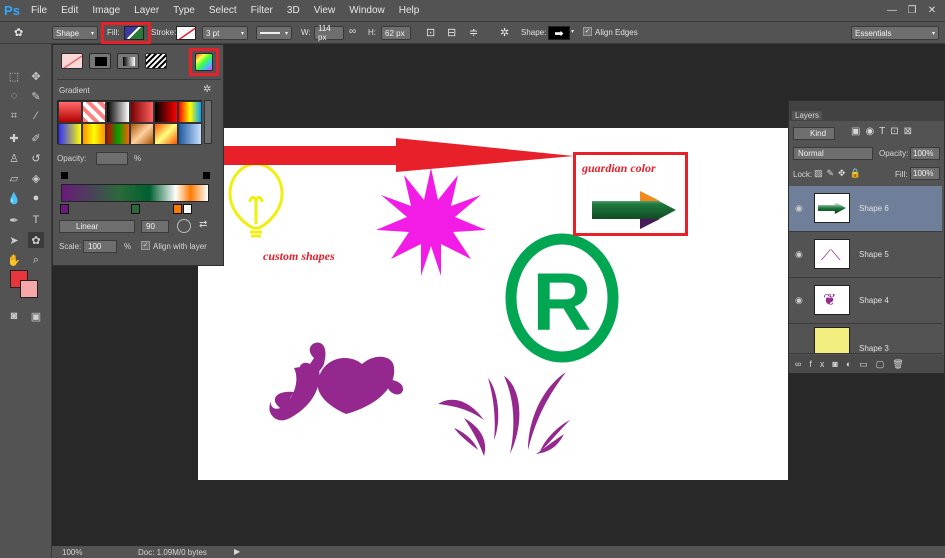  Describe the element at coordinates (237, 551) in the screenshot. I see `status-menu-arrow-icon: ▶` at that location.